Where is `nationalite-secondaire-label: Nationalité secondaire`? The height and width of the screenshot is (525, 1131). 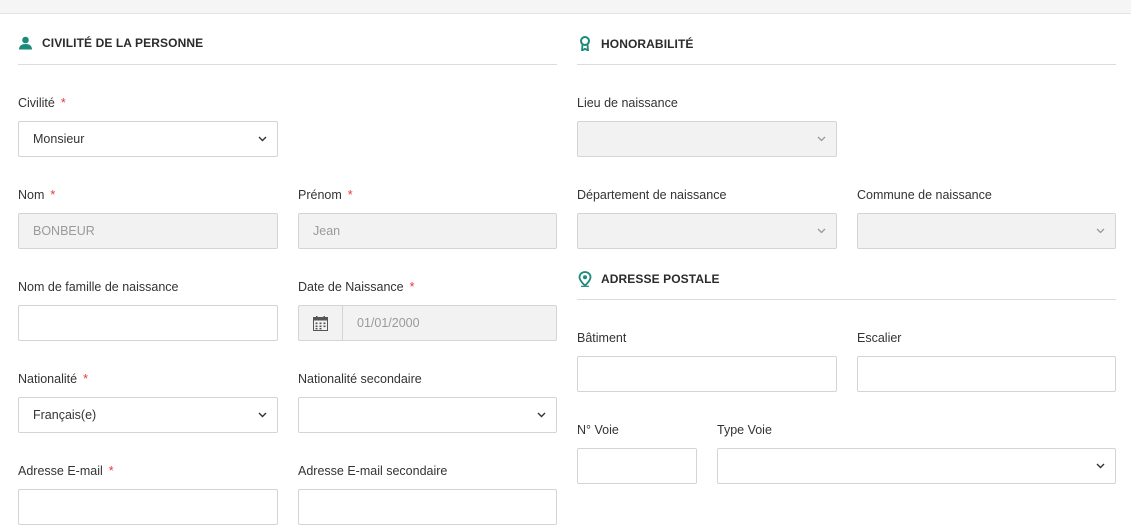 nationalite-secondaire-label: Nationalité secondaire is located at coordinates (360, 379).